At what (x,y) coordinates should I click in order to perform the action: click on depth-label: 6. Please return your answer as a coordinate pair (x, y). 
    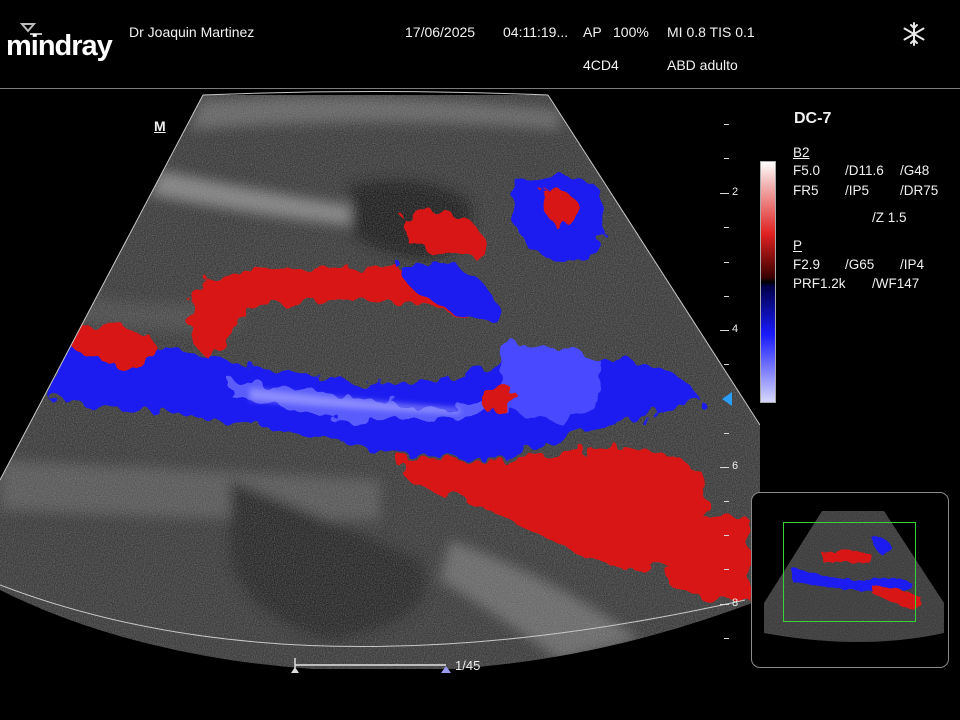
    Looking at the image, I should click on (735, 466).